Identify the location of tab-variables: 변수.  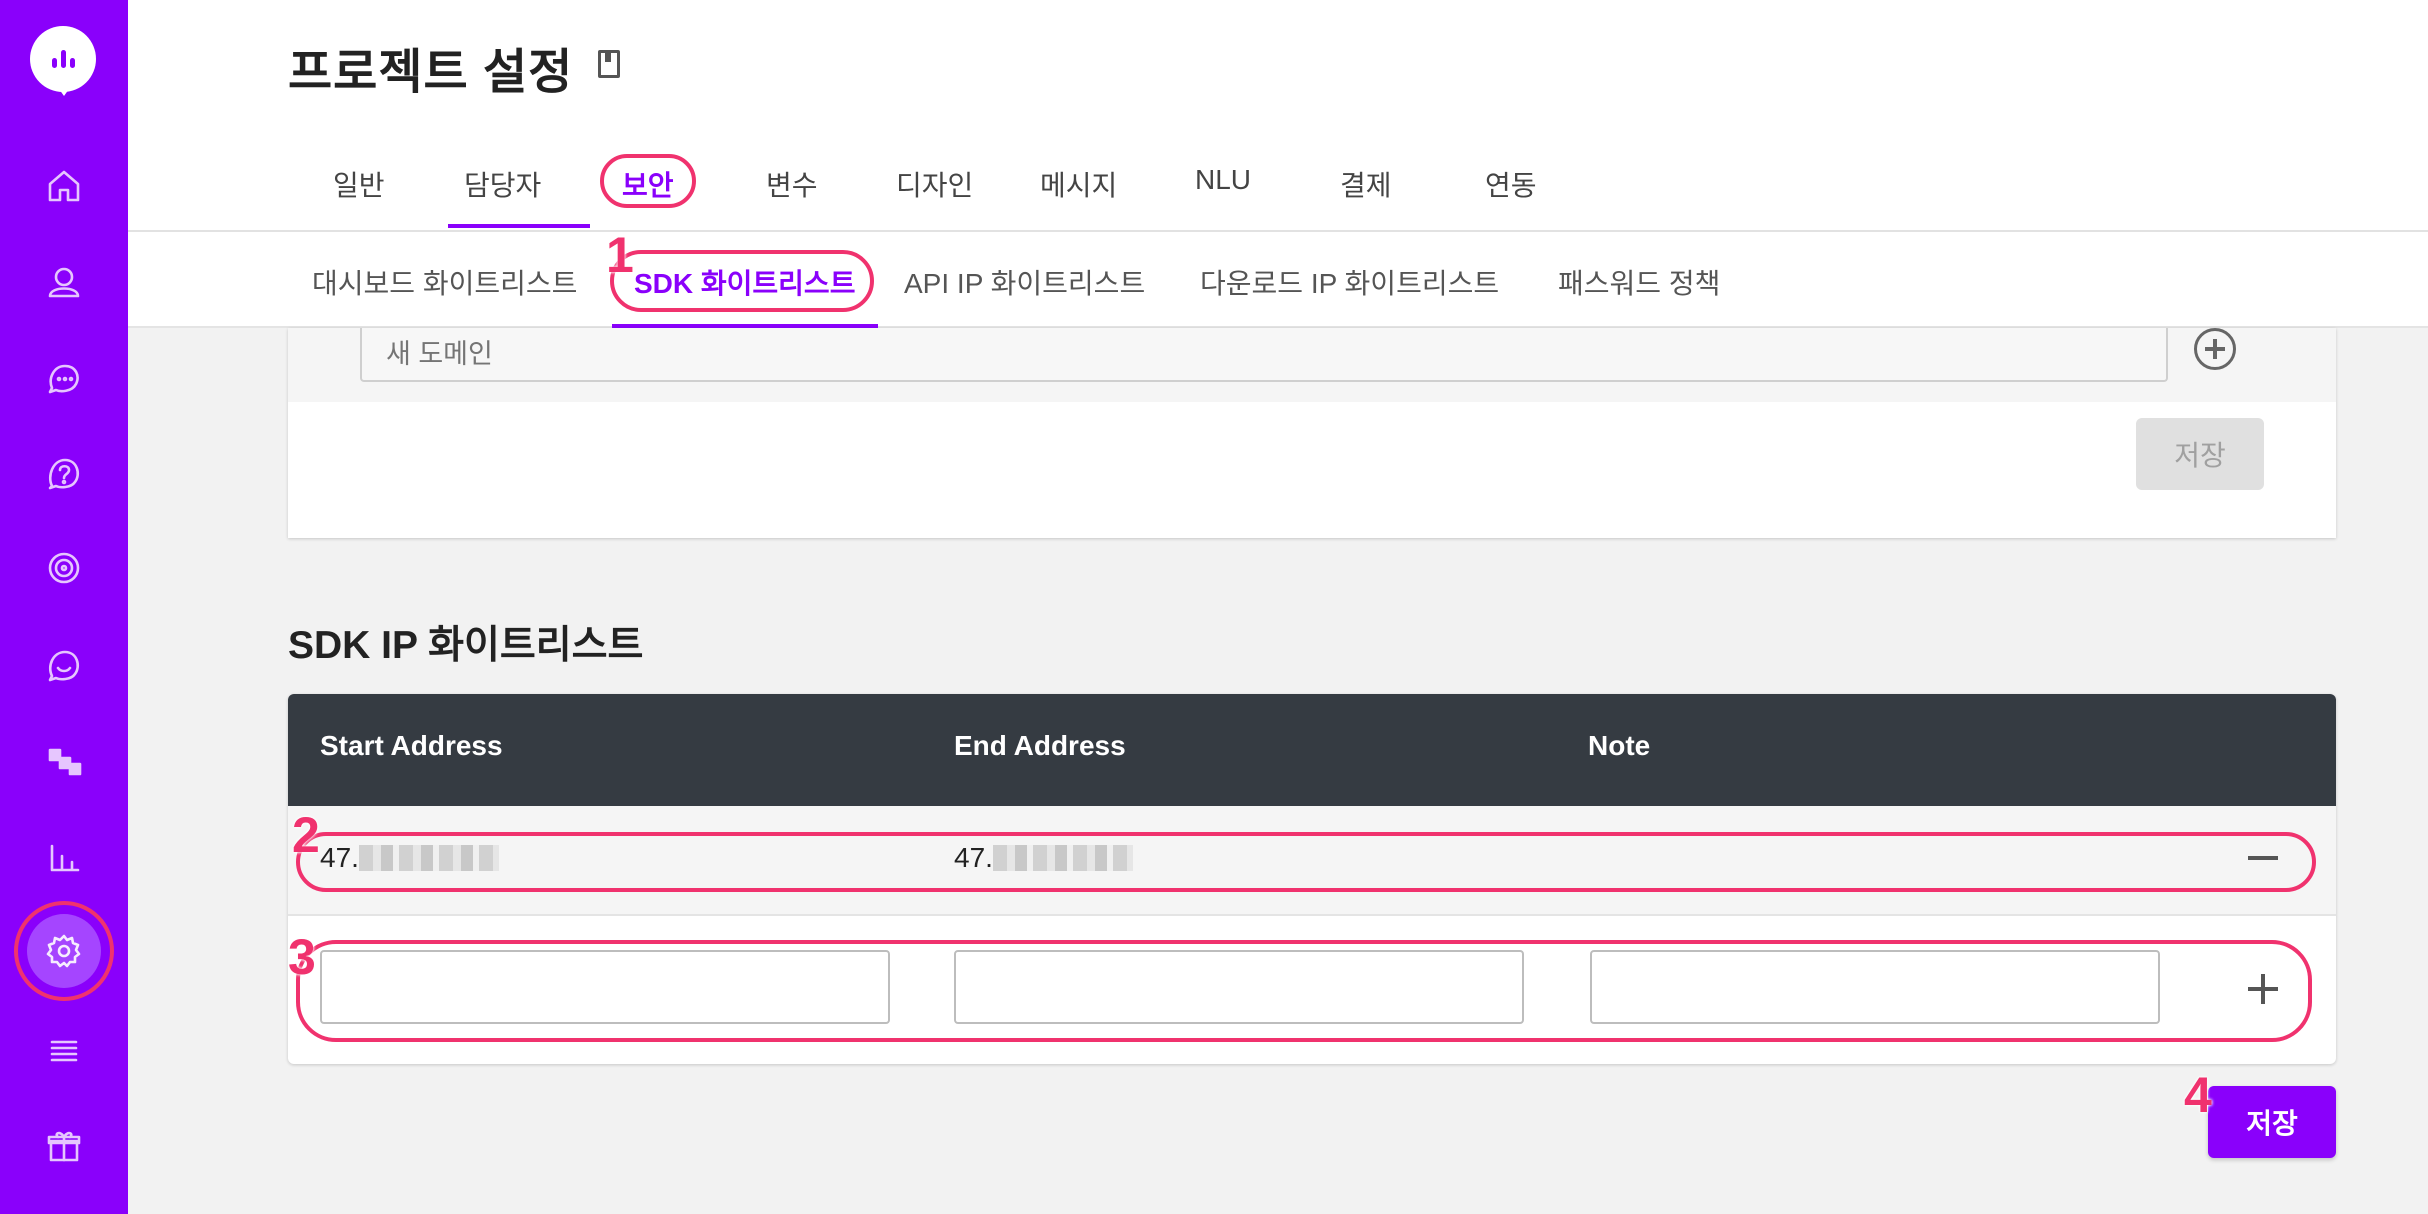
(792, 184).